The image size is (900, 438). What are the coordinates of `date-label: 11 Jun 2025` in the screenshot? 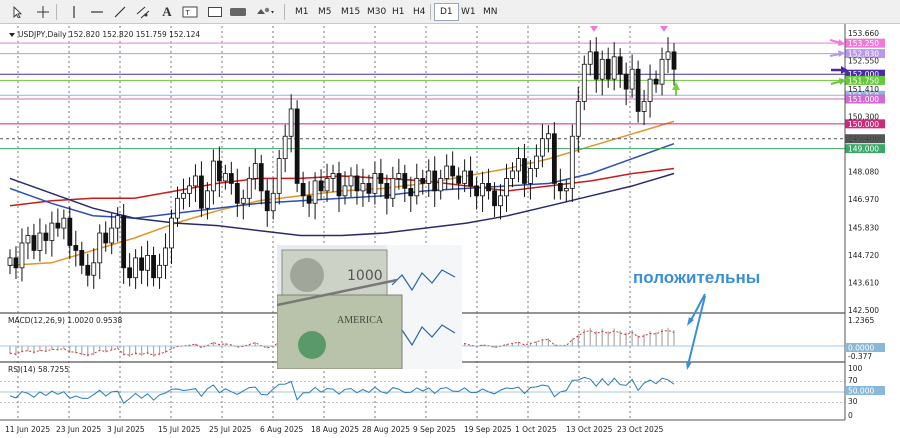 It's located at (27, 429).